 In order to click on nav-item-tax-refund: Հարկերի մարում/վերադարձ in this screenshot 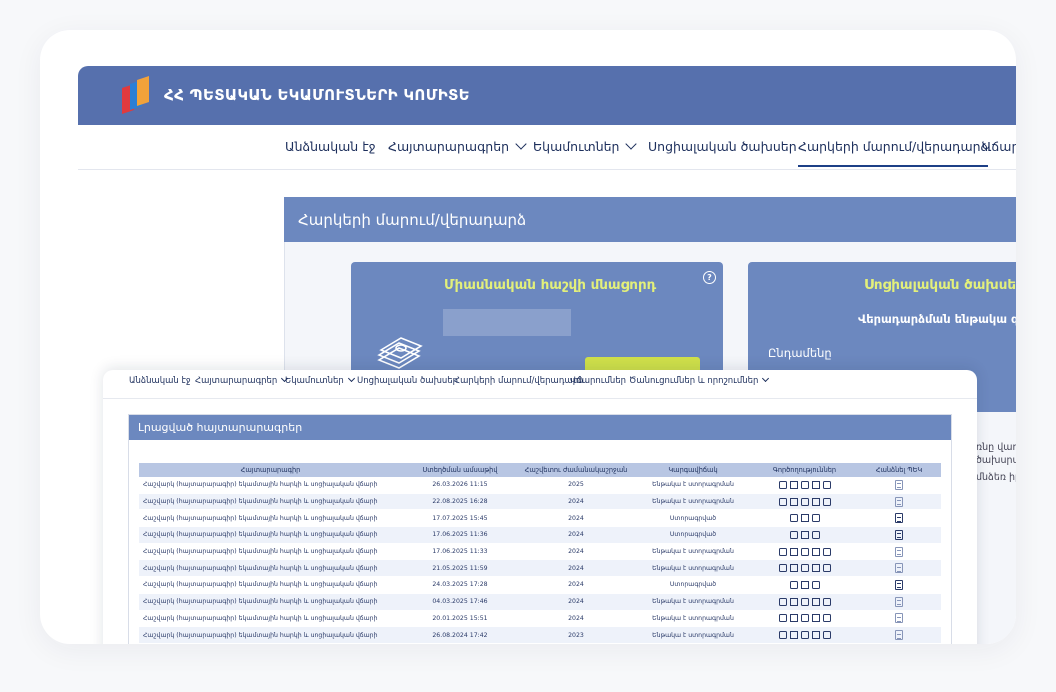, I will do `click(893, 153)`.